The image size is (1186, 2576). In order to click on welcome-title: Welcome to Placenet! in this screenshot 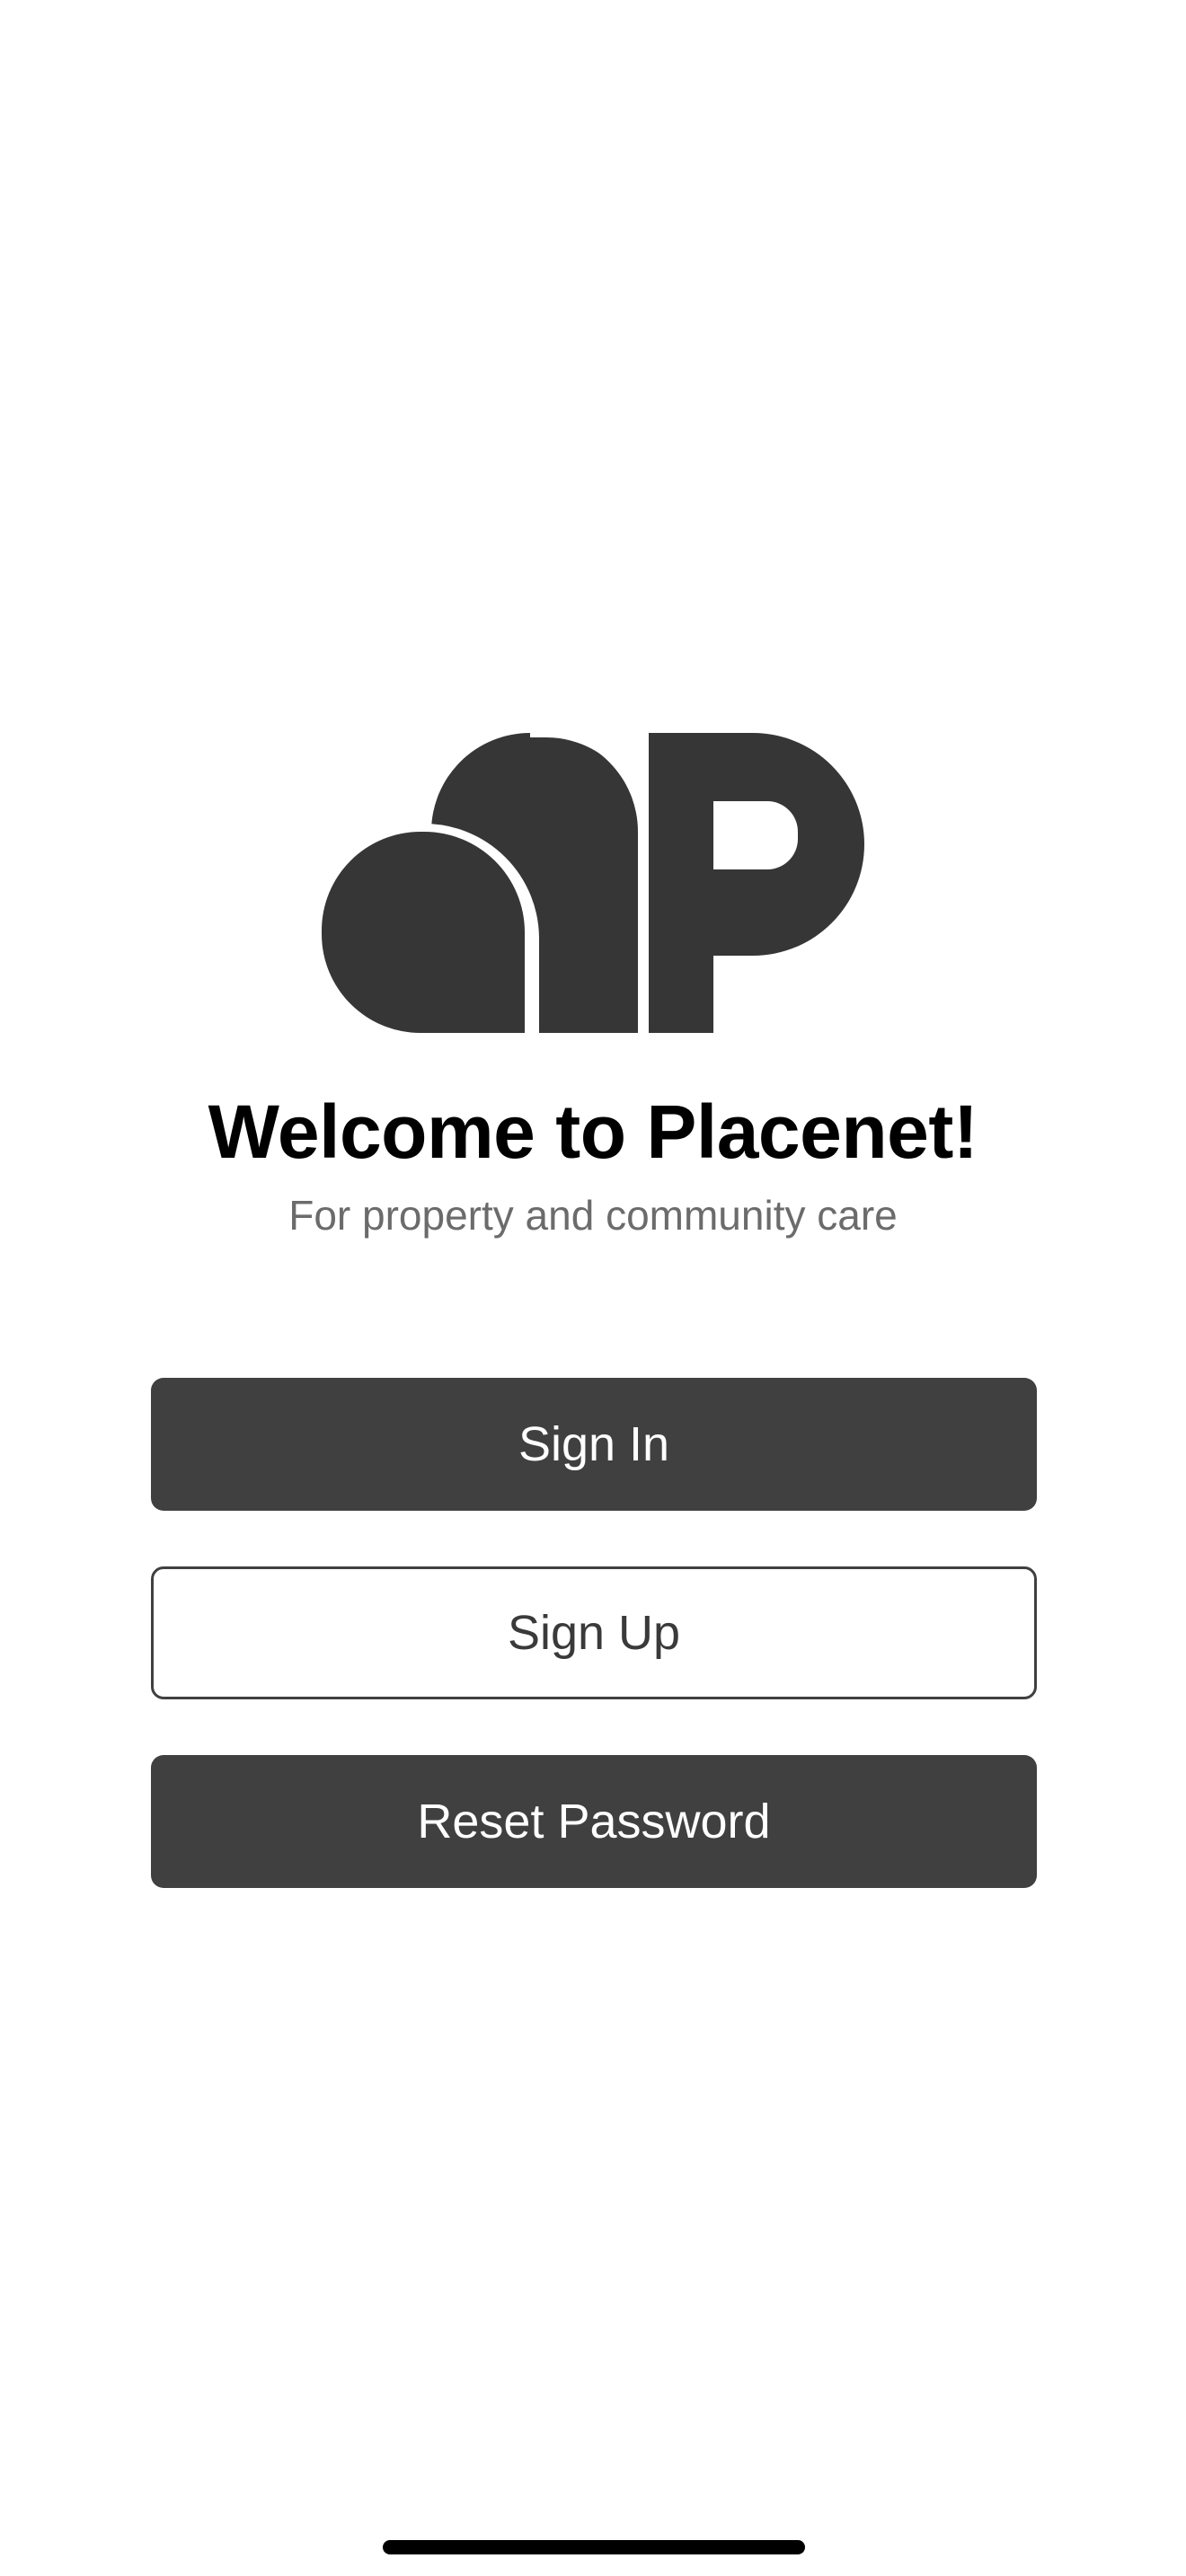, I will do `click(593, 1132)`.